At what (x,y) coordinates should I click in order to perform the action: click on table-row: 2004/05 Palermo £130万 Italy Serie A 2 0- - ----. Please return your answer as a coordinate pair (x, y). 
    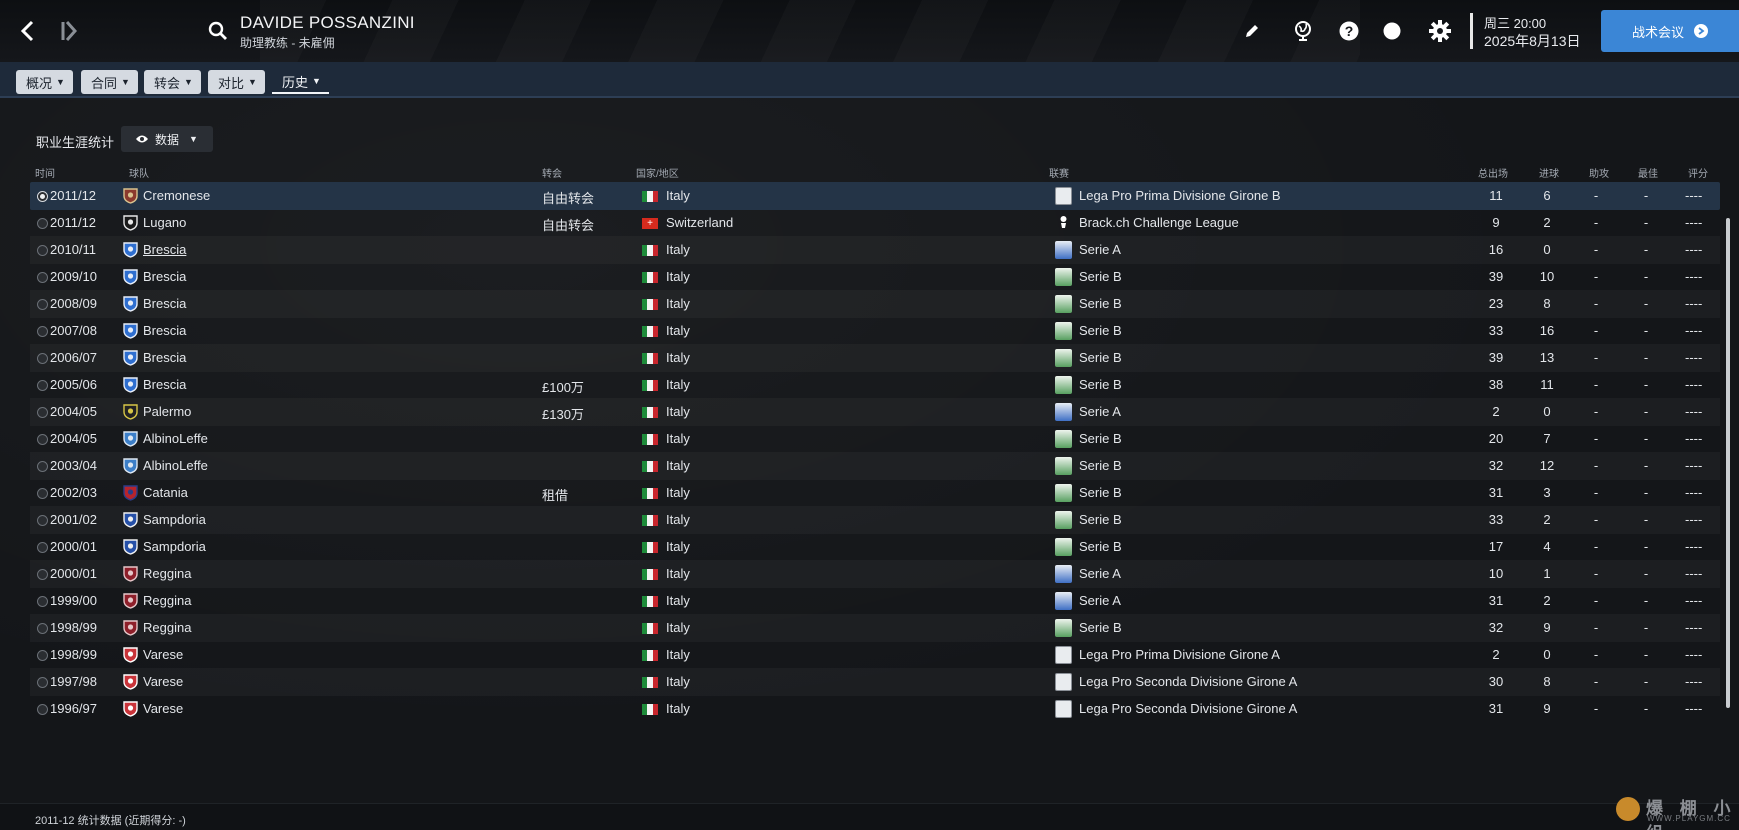
    Looking at the image, I should click on (875, 412).